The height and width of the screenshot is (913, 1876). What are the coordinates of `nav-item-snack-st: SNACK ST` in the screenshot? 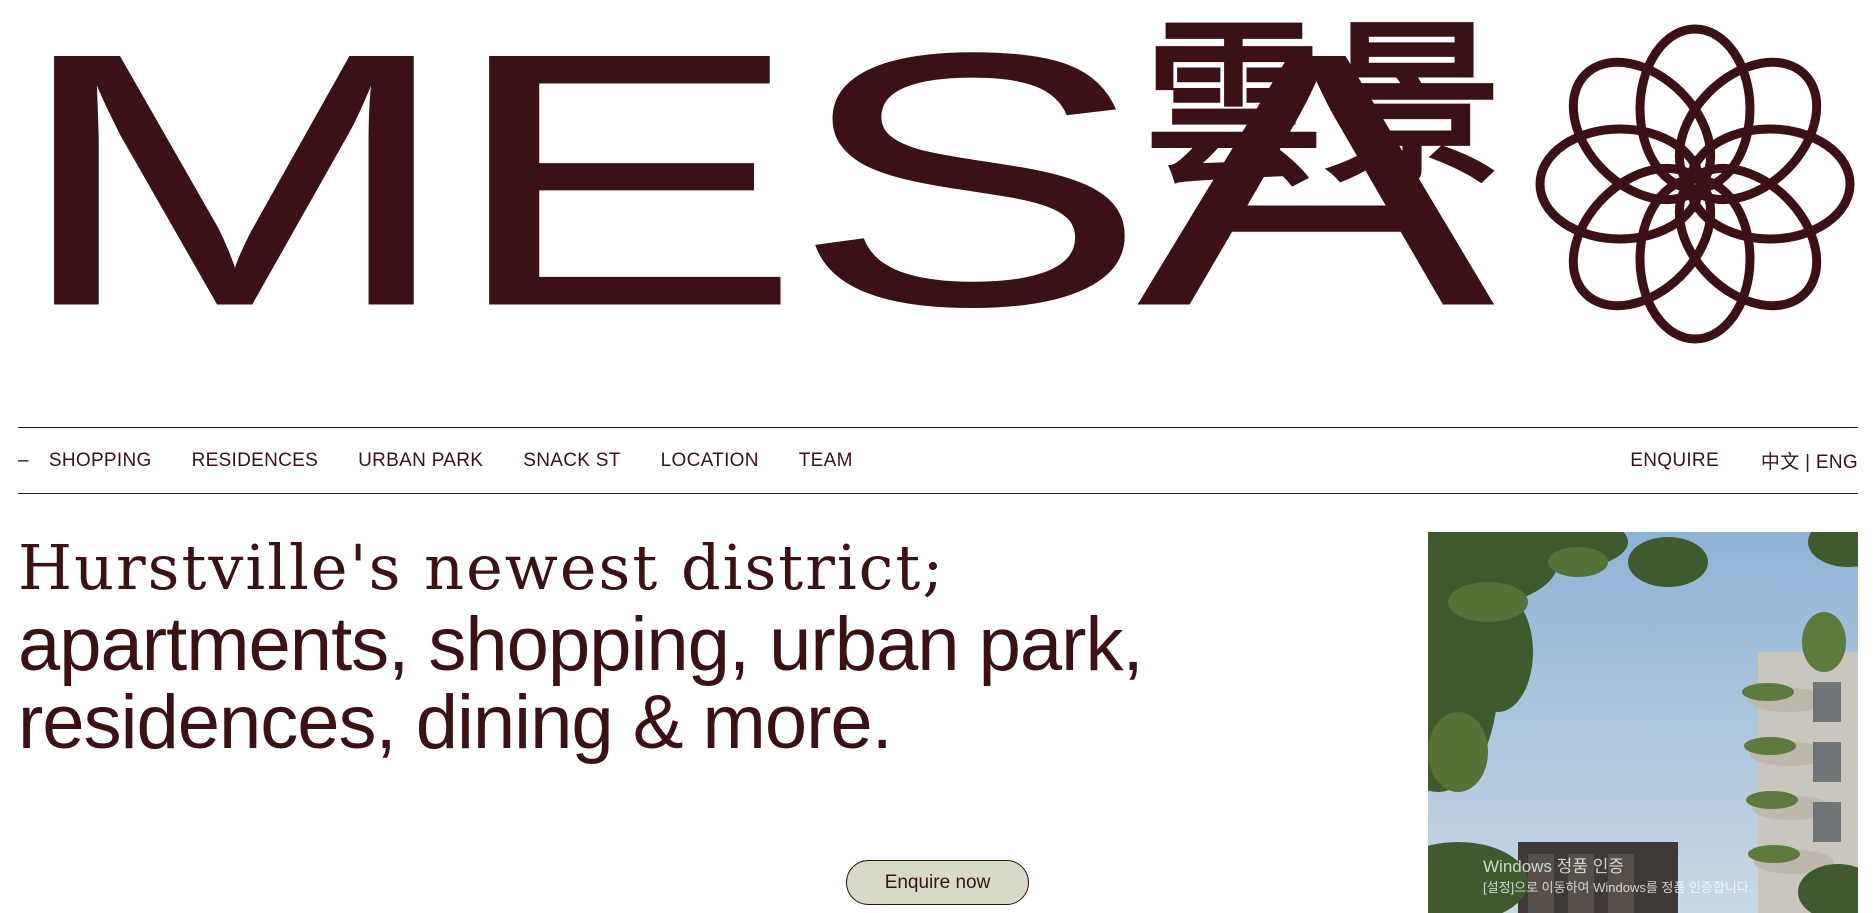 It's located at (571, 461).